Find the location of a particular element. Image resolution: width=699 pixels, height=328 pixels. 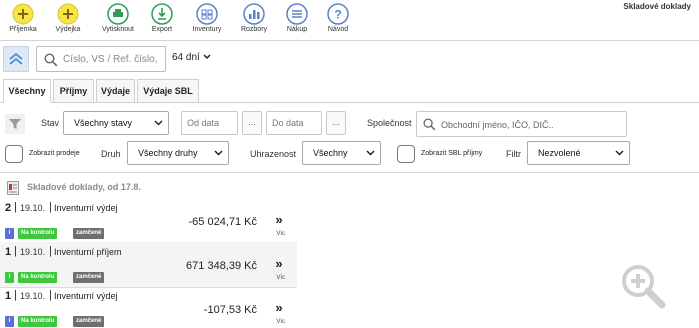

item-count: 2 is located at coordinates (8, 208).